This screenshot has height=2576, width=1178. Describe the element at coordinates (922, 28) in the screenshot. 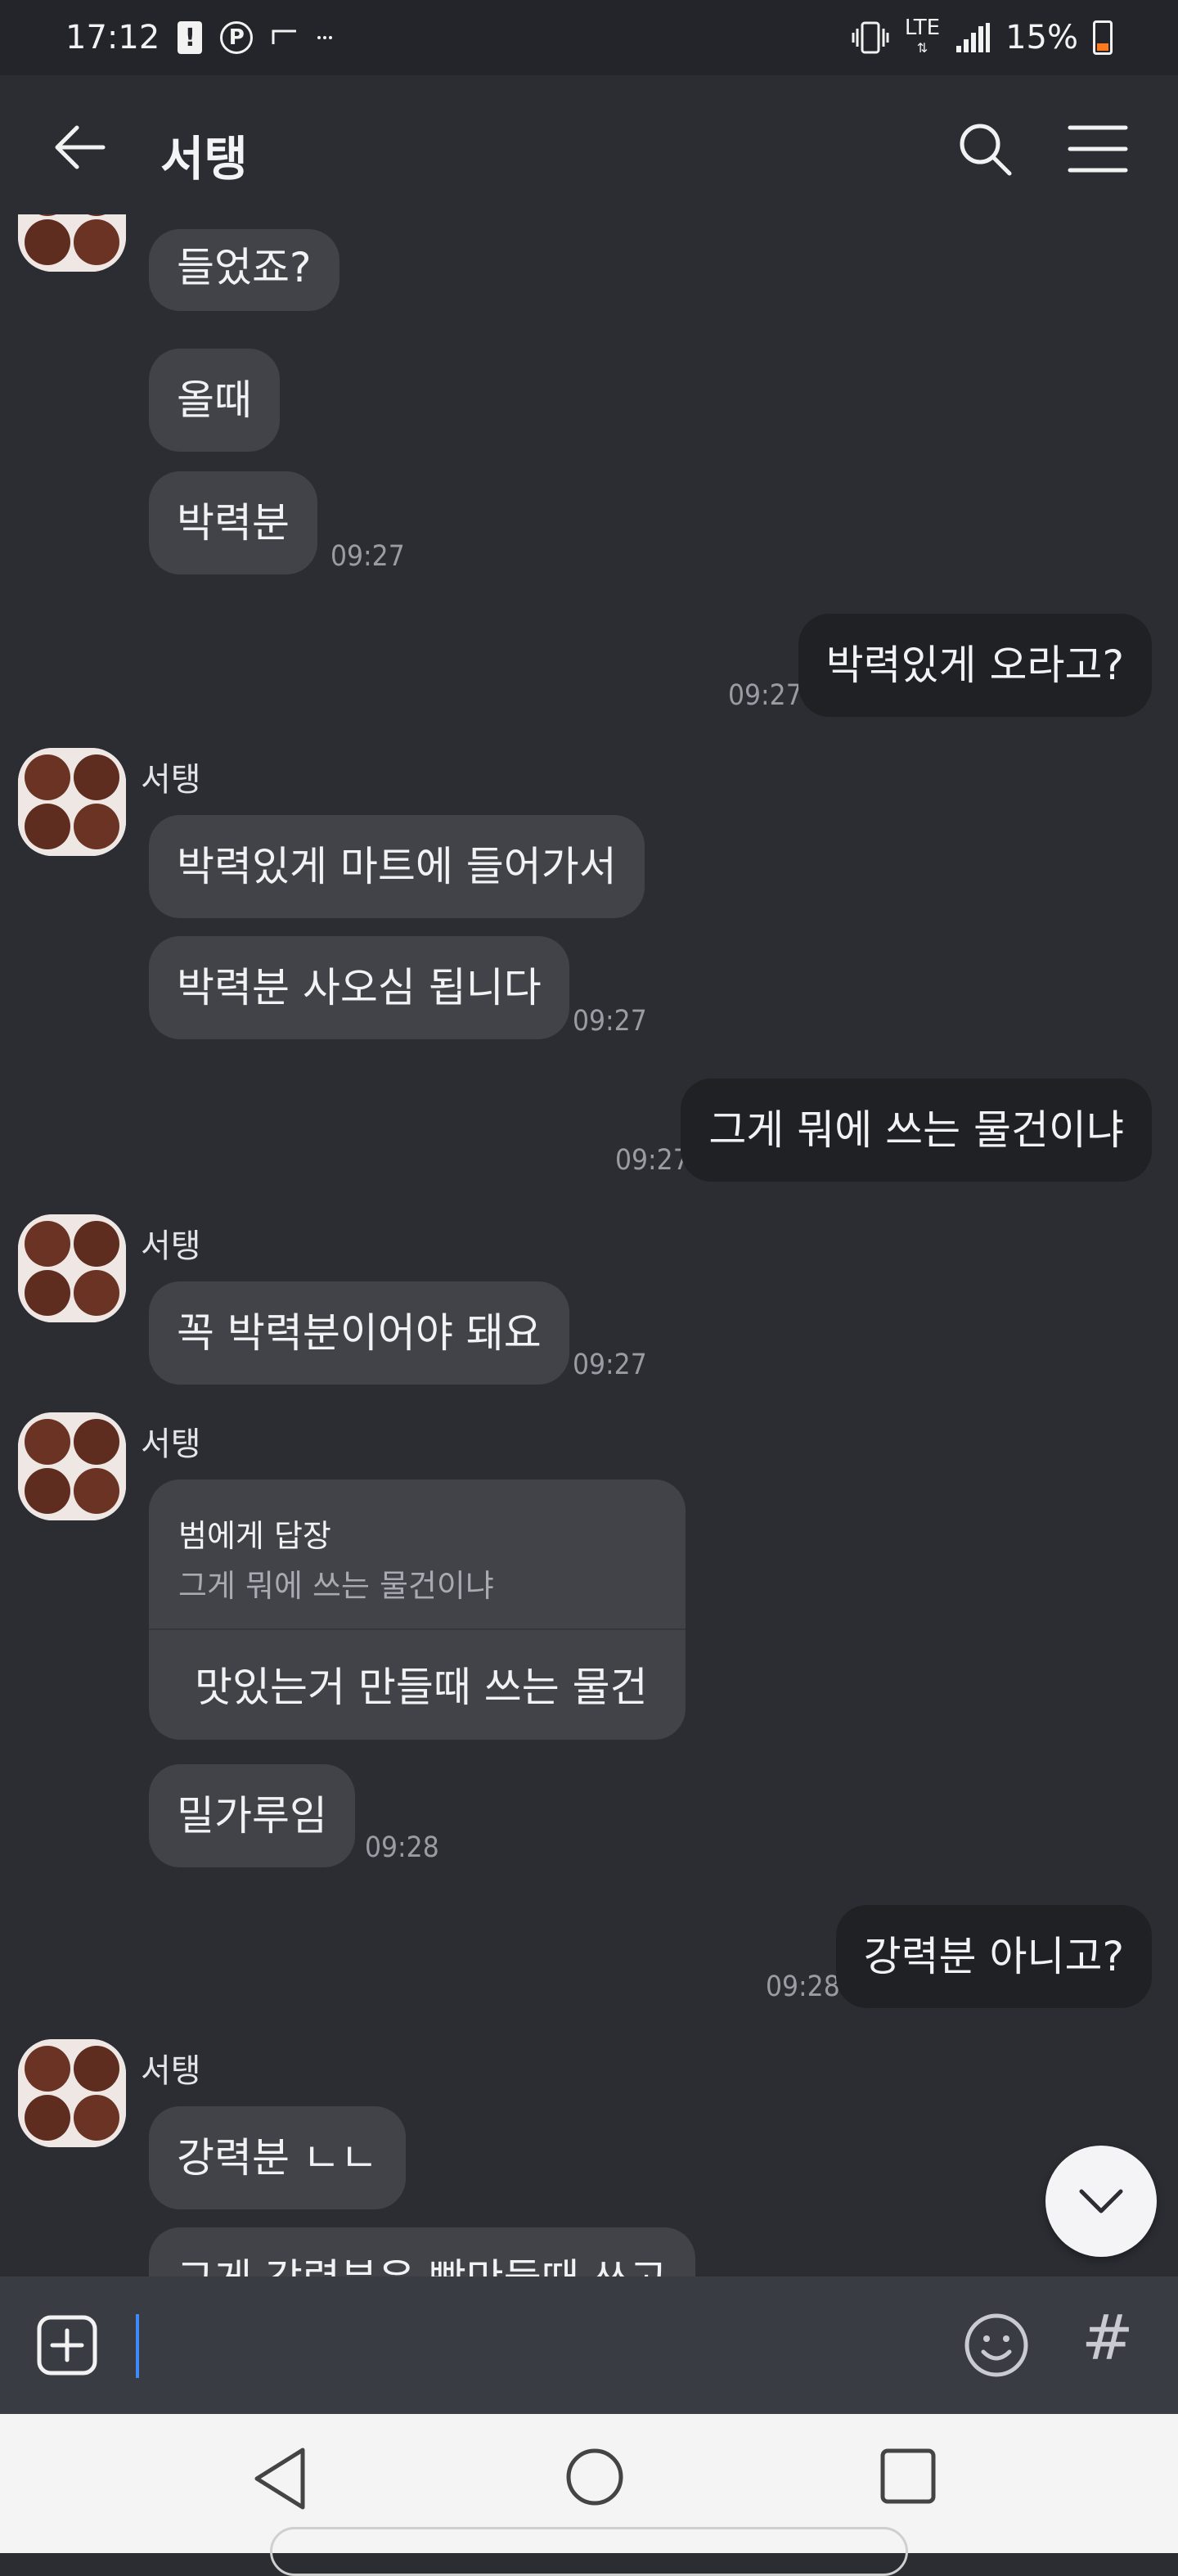

I see `network-label: LTE` at that location.